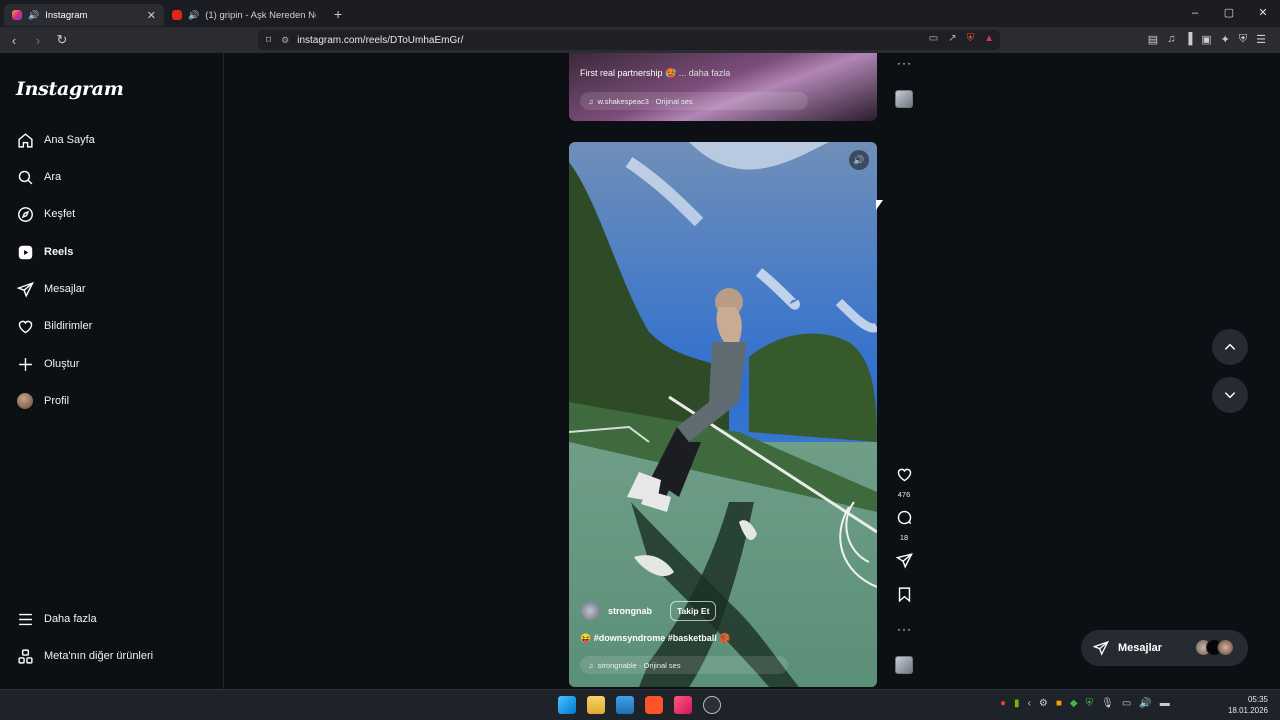 Image resolution: width=1280 pixels, height=720 pixels. What do you see at coordinates (654, 705) in the screenshot?
I see `brave-browser-icon` at bounding box center [654, 705].